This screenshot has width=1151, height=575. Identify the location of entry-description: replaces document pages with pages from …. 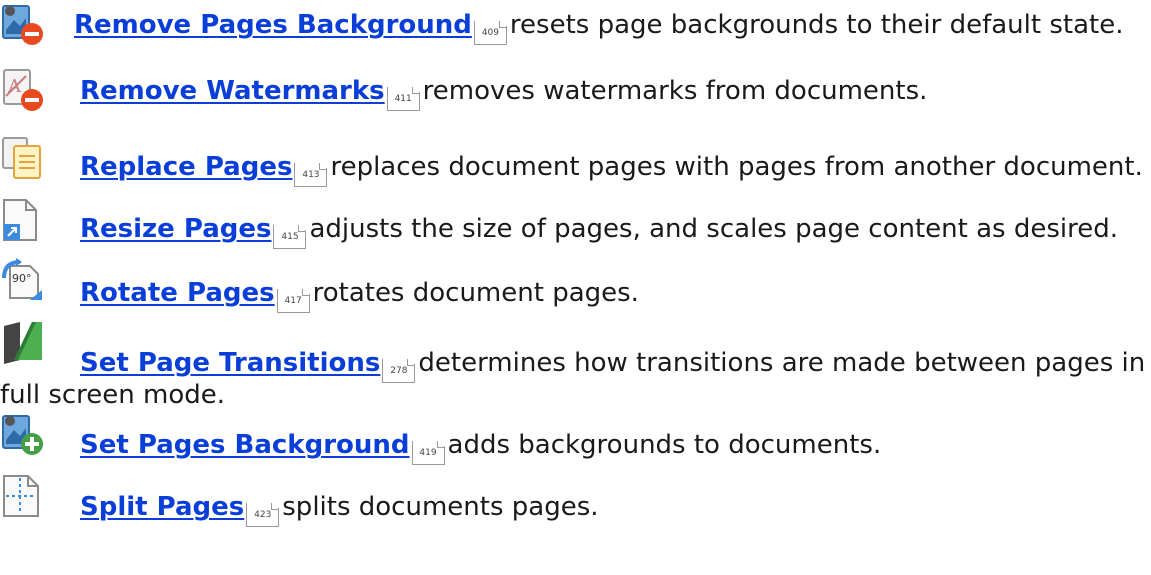
(736, 167).